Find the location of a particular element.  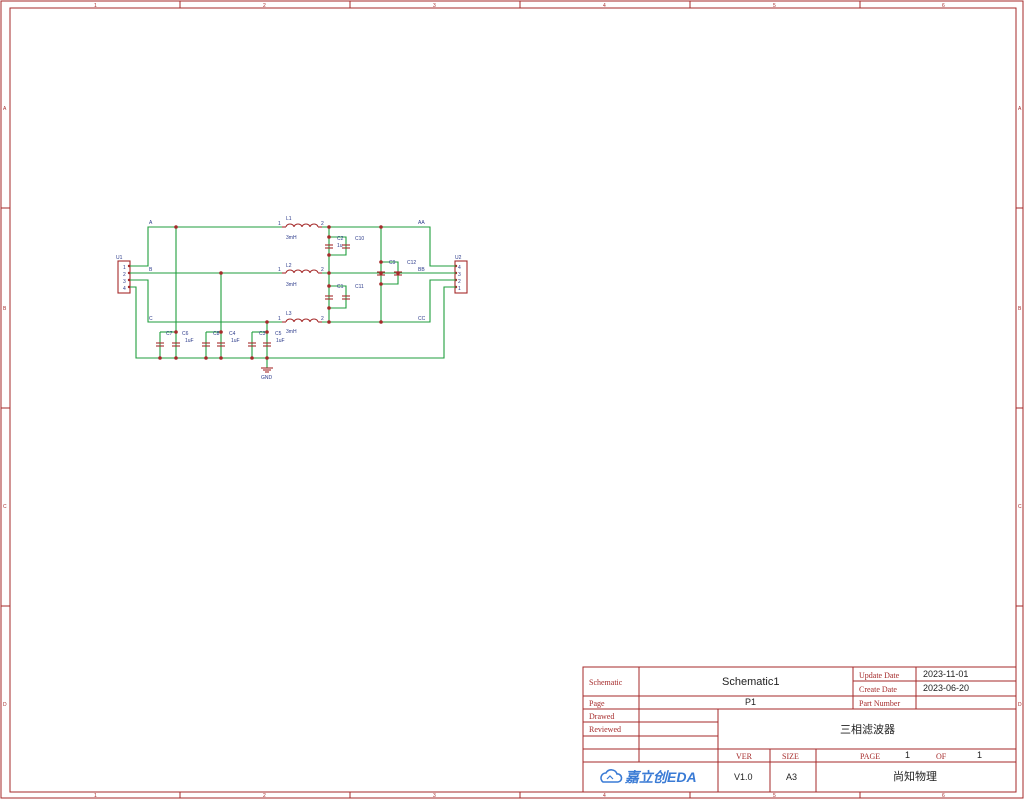

tb-page-label: Page is located at coordinates (597, 703).